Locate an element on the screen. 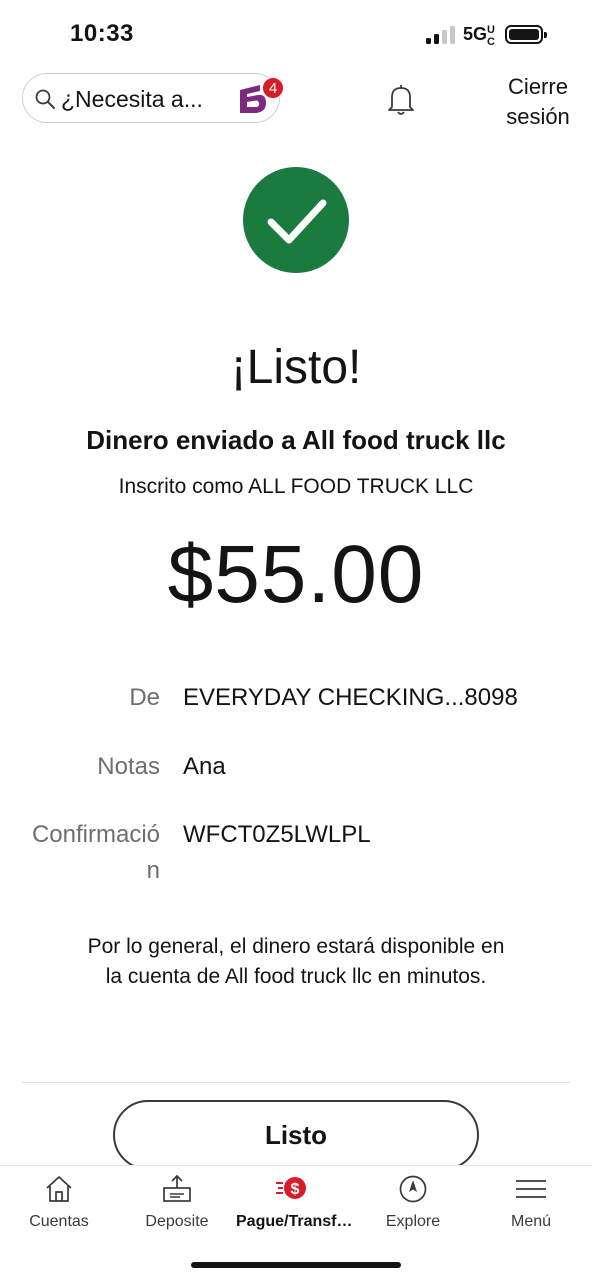 Image resolution: width=592 pixels, height=1280 pixels. success-check-icon is located at coordinates (296, 220).